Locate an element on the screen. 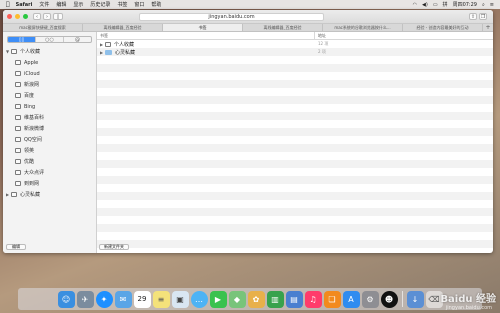 The width and height of the screenshot is (500, 313). tab: 经验 - 创造内容最美好的互动 is located at coordinates (443, 27).